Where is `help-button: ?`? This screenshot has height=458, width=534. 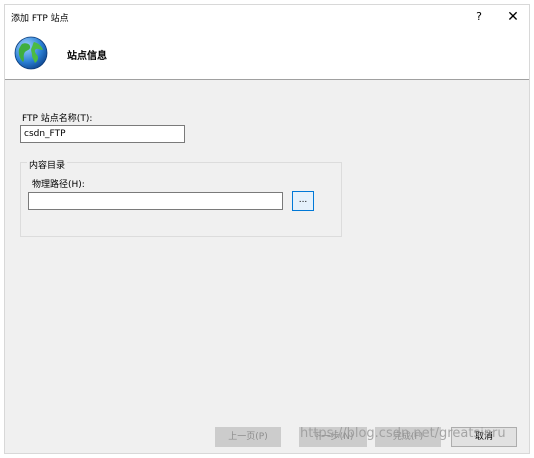 help-button: ? is located at coordinates (479, 17).